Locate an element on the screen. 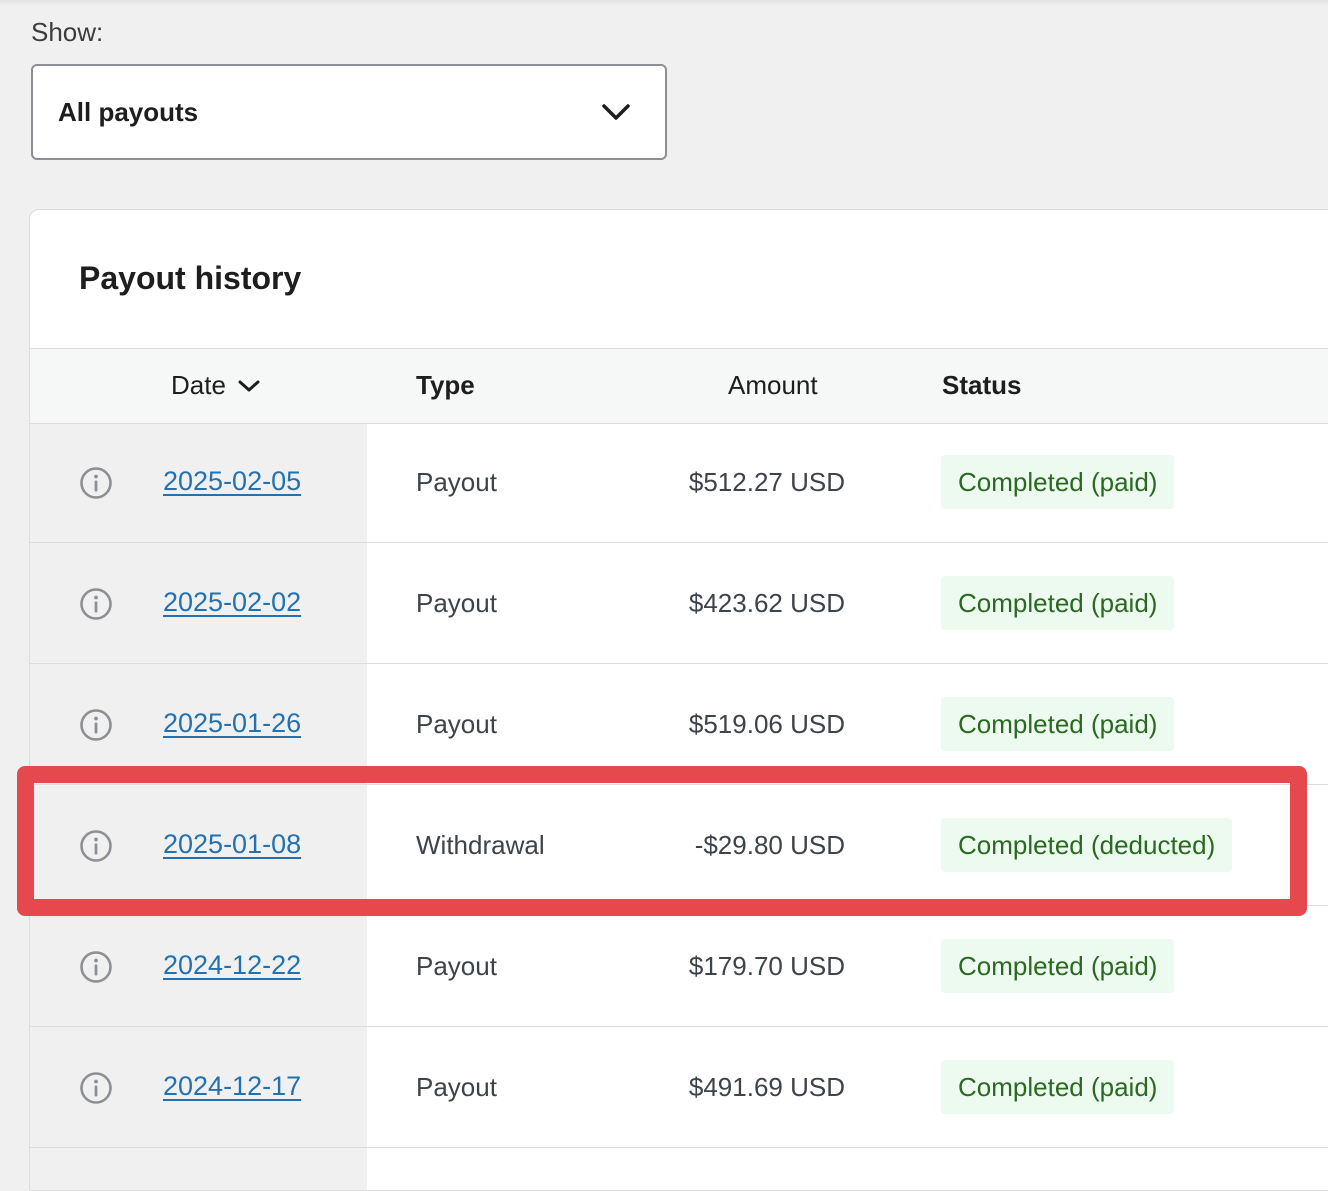  payout-date-link: 2024-12-22 is located at coordinates (232, 965).